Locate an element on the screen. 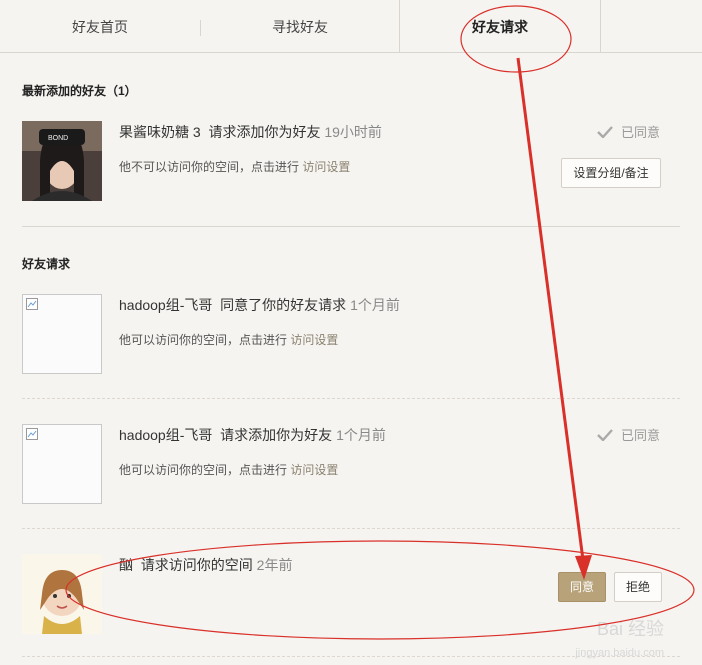 The image size is (702, 665). request-item-title: hadoop组-飞哥 请求添加你为好友 1个月前 is located at coordinates (252, 435).